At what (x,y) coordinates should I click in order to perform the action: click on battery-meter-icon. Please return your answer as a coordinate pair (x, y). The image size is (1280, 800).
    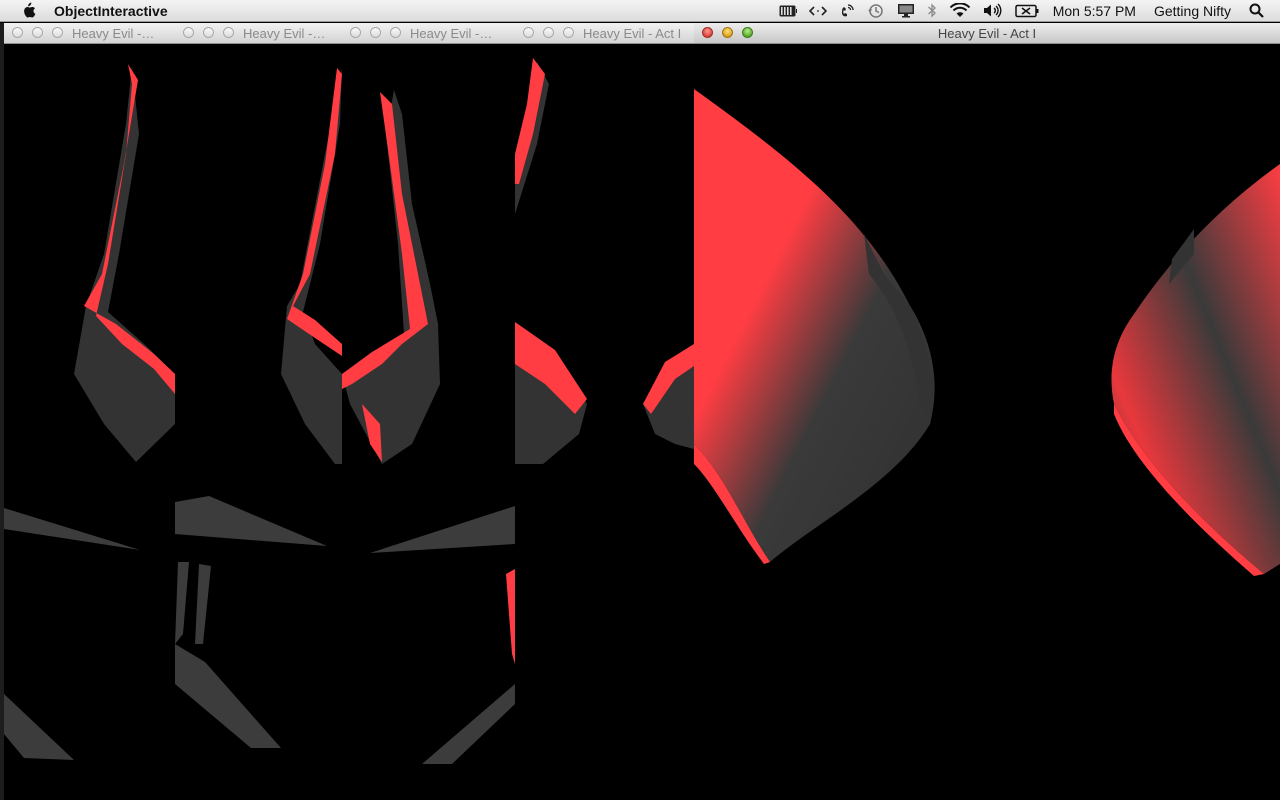
    Looking at the image, I should click on (788, 11).